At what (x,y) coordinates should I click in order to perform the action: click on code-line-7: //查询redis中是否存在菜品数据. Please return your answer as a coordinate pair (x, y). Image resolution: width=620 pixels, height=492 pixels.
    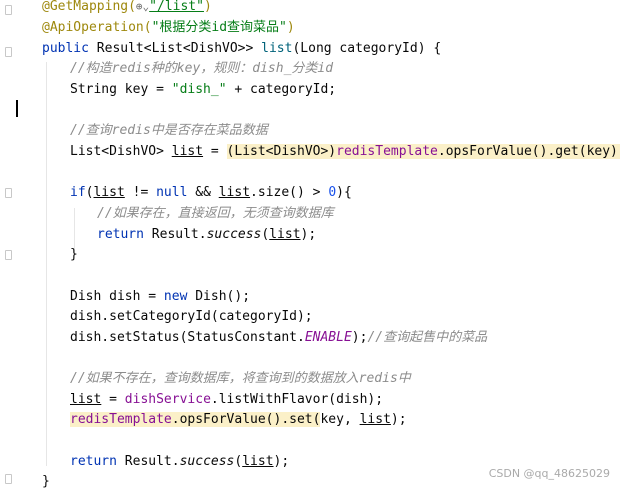
    Looking at the image, I should click on (169, 130).